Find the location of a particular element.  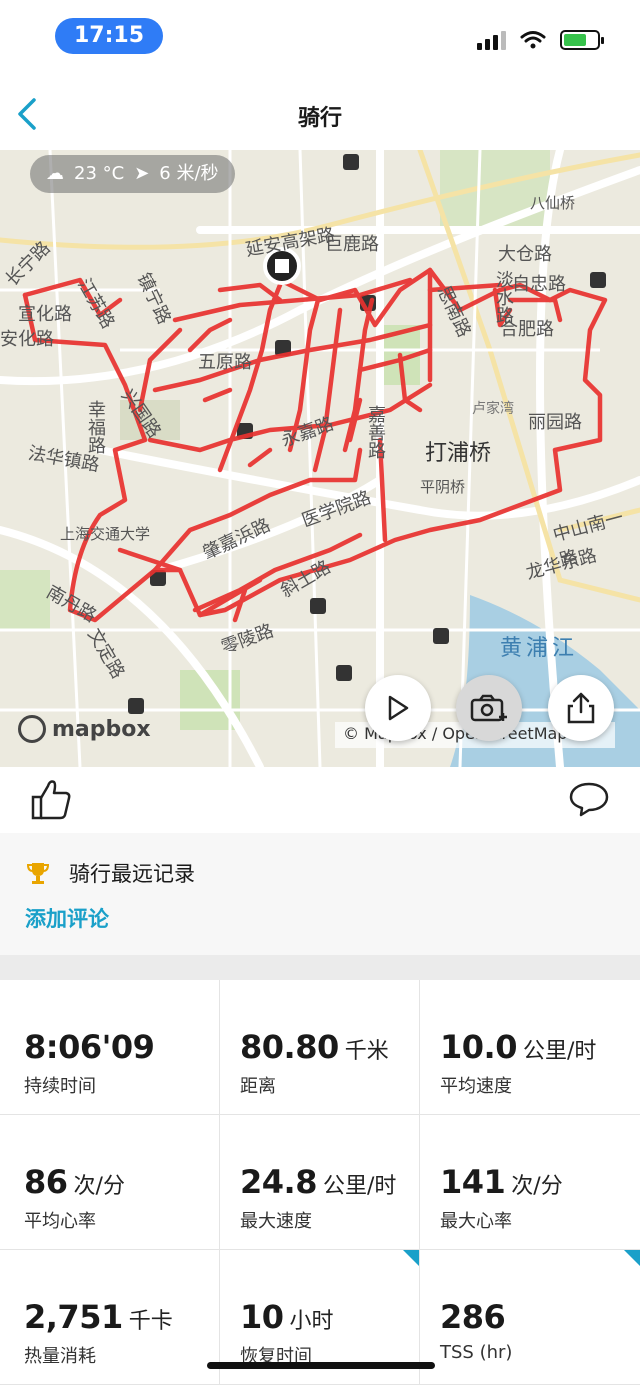

mapbox-icon is located at coordinates (32, 729).